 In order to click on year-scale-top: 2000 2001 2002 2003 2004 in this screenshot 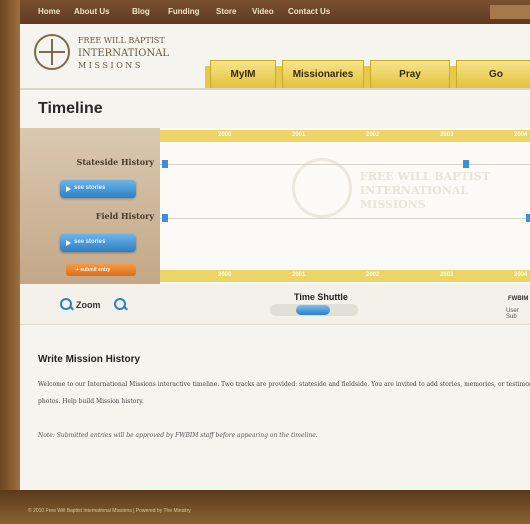, I will do `click(345, 136)`.